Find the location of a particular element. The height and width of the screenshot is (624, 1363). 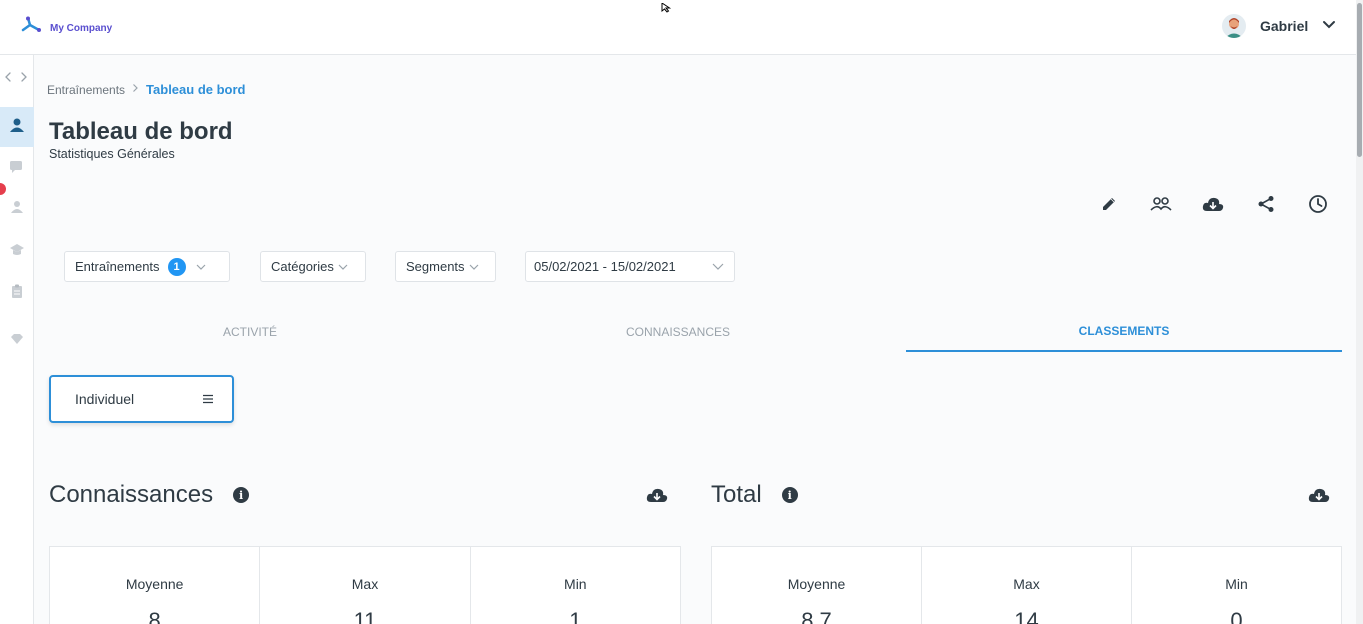

history-icon is located at coordinates (1318, 204).